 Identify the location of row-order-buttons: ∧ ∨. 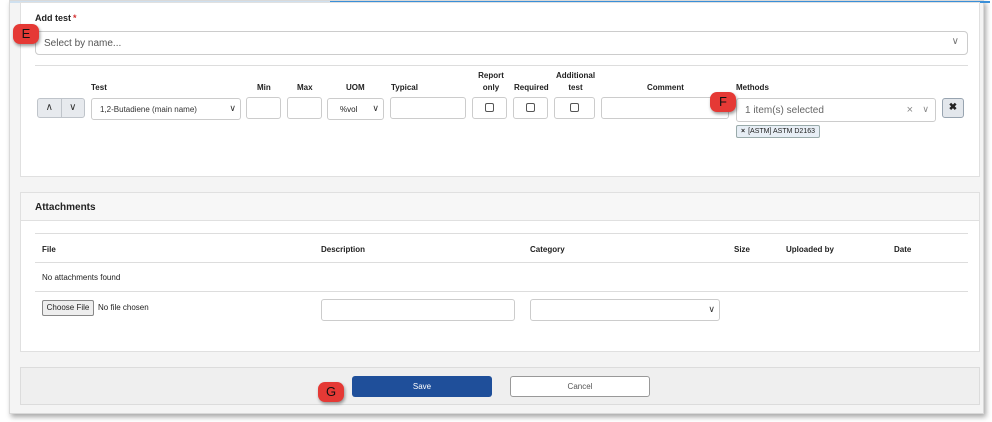
(61, 108).